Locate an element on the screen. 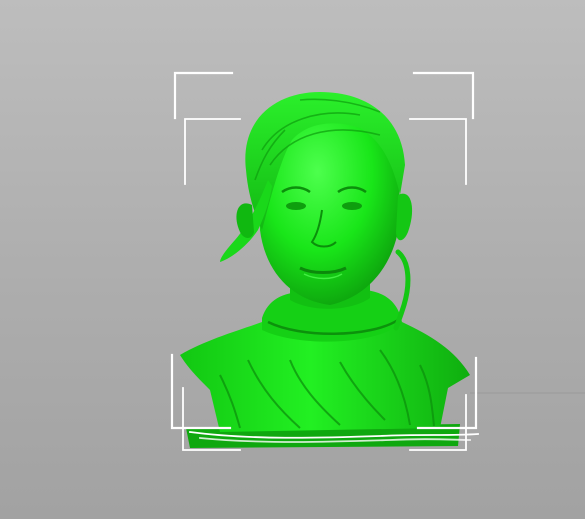  bbox-corner-top-right-outer is located at coordinates (443, 95).